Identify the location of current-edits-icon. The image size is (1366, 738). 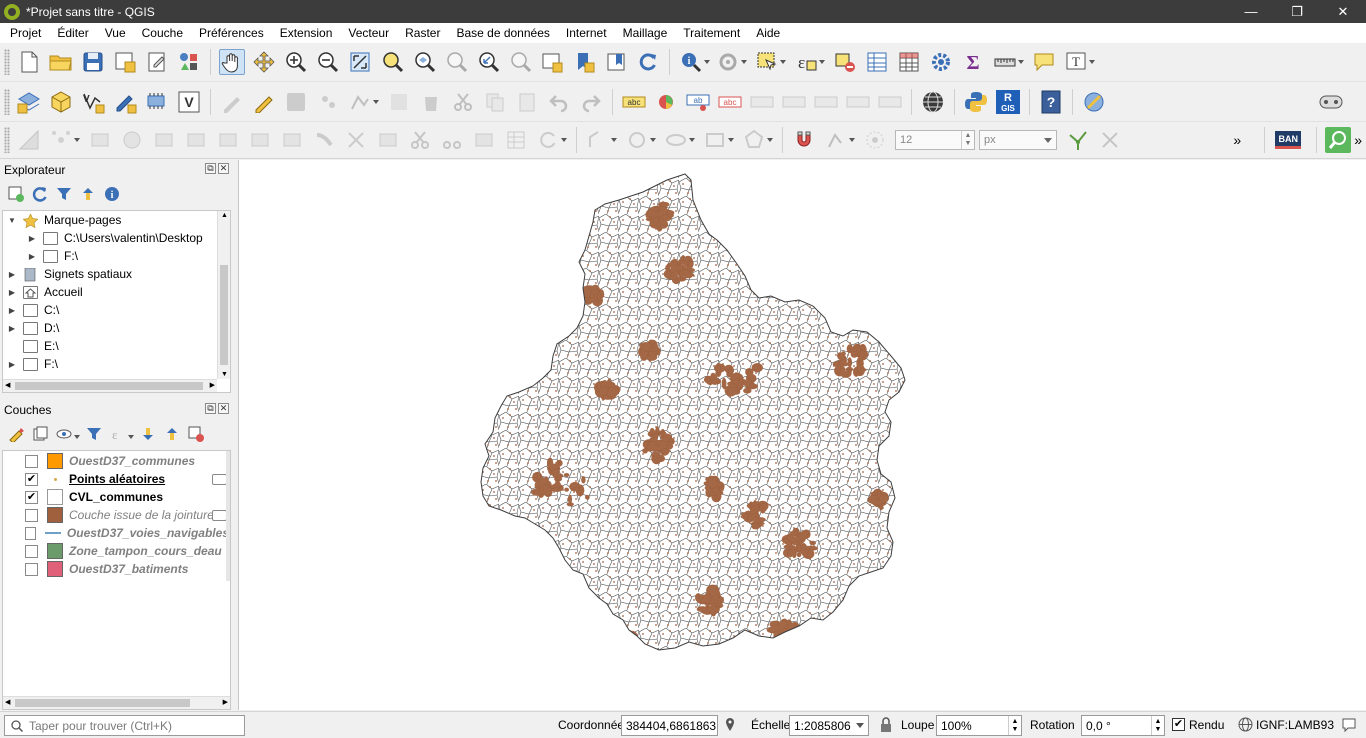
(232, 102).